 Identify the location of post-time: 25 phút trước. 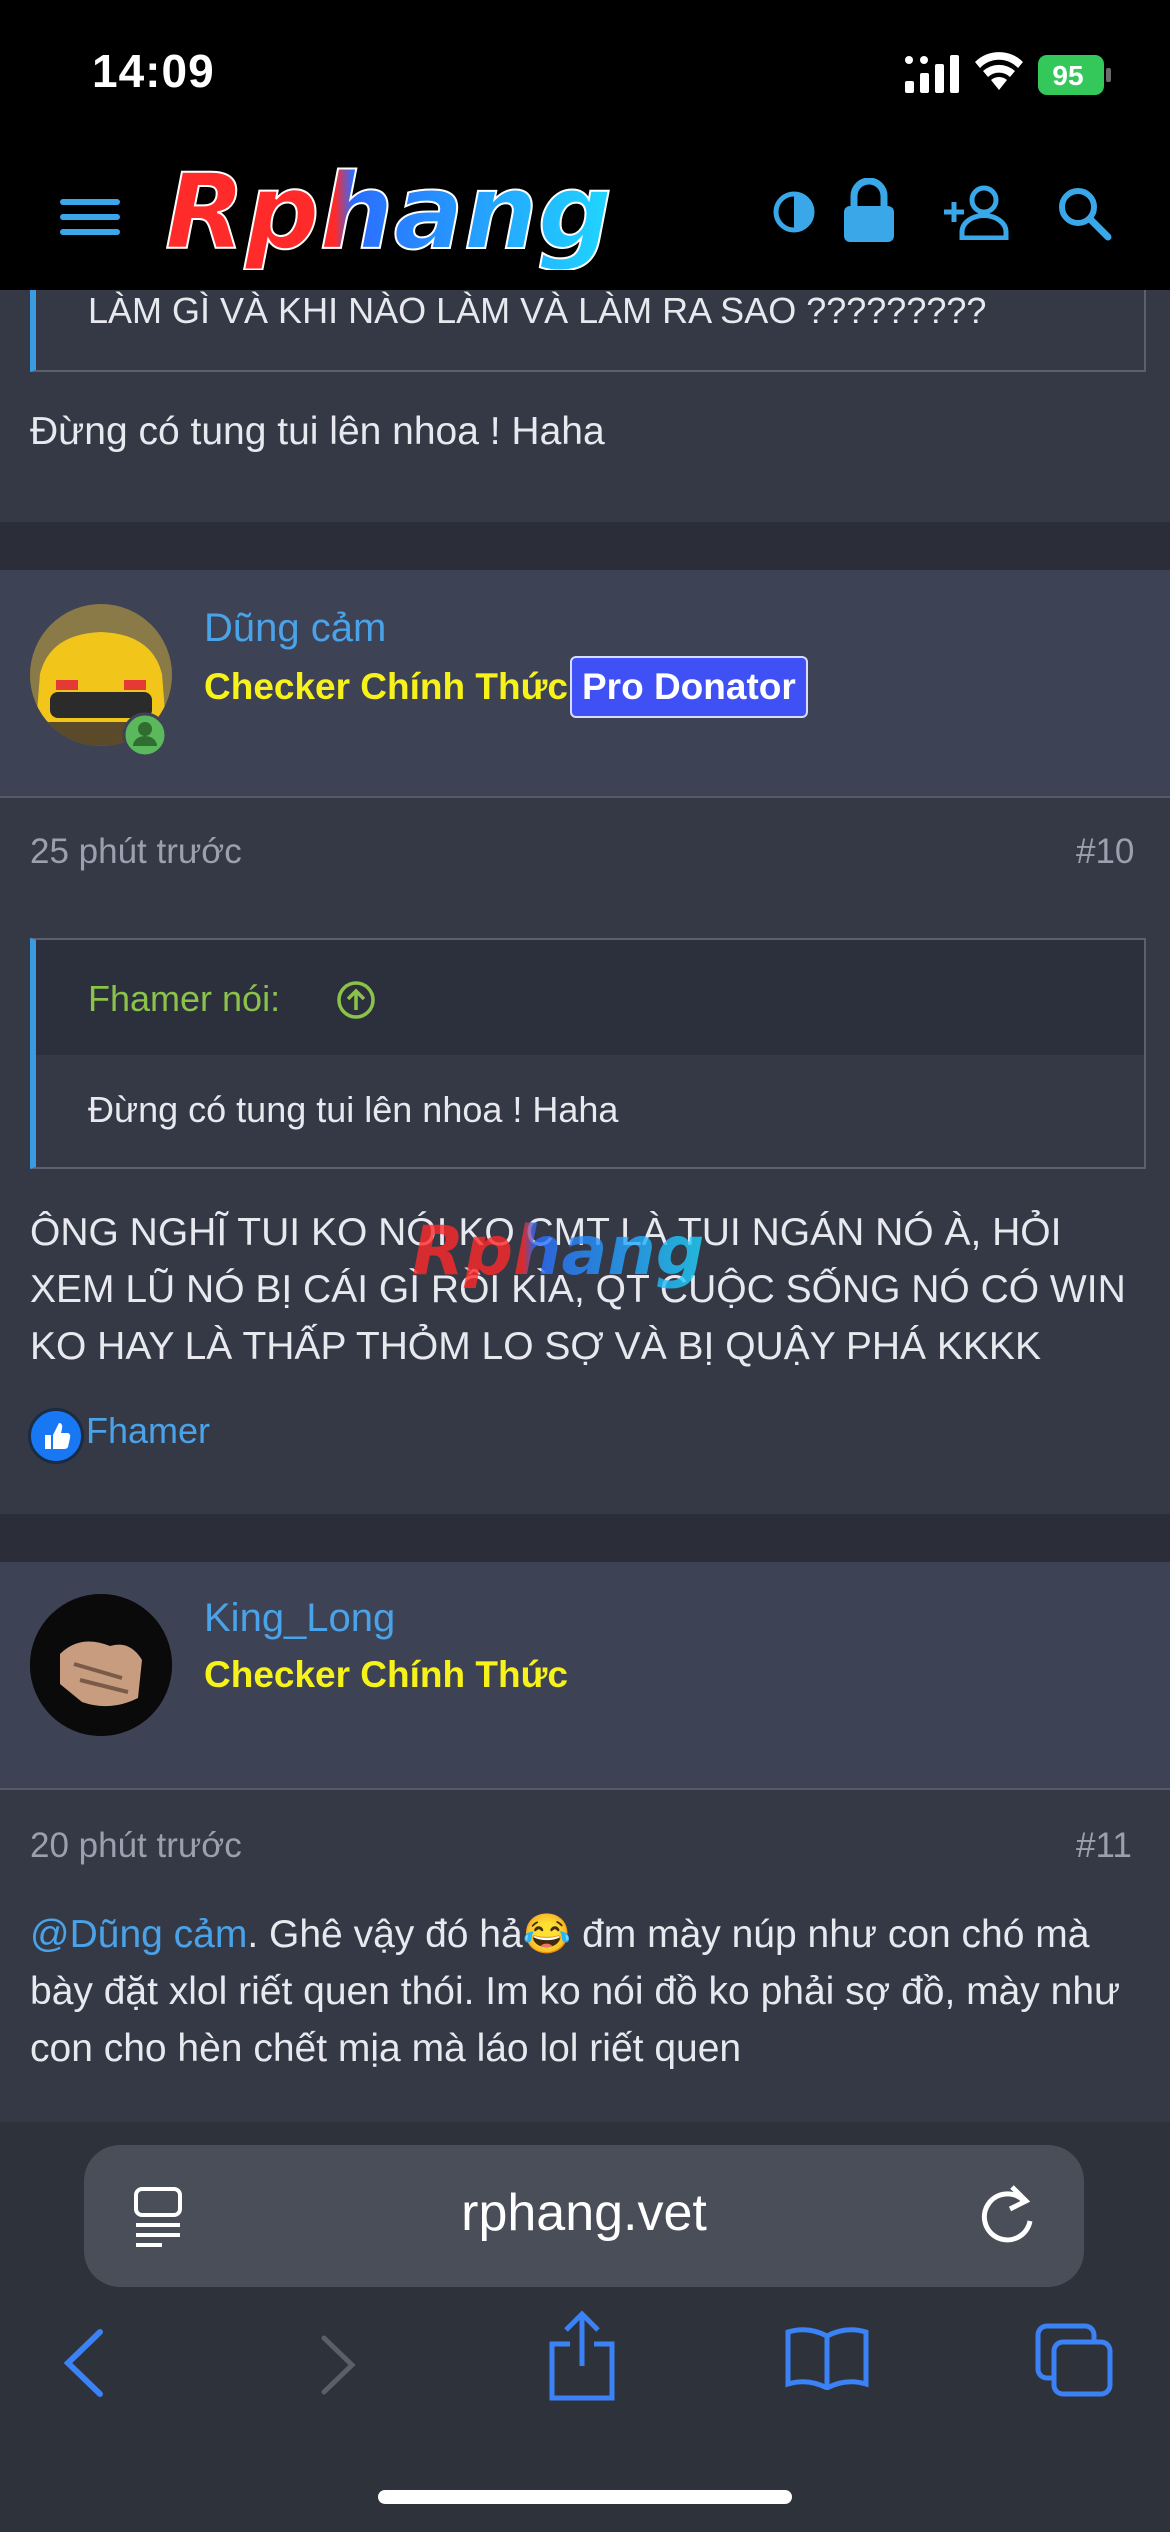
(136, 852).